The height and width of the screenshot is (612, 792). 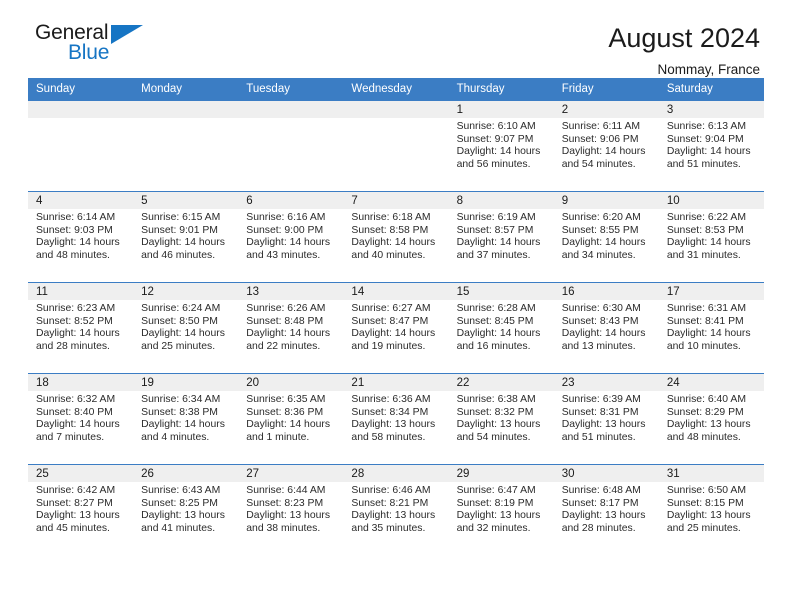 I want to click on sunset-text: Sunset: 9:07 PM, so click(x=495, y=139).